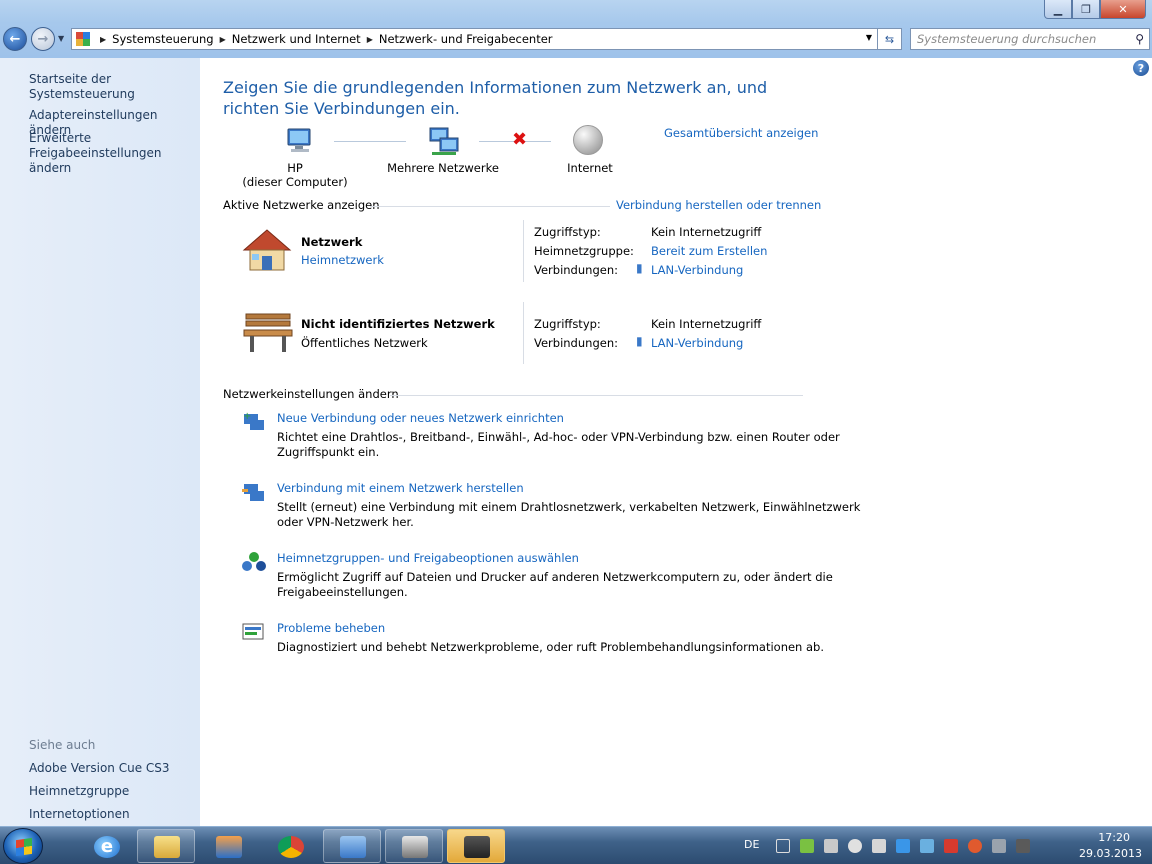 This screenshot has width=1152, height=864. I want to click on recent-pages-dropdown-icon: ▼, so click(61, 38).